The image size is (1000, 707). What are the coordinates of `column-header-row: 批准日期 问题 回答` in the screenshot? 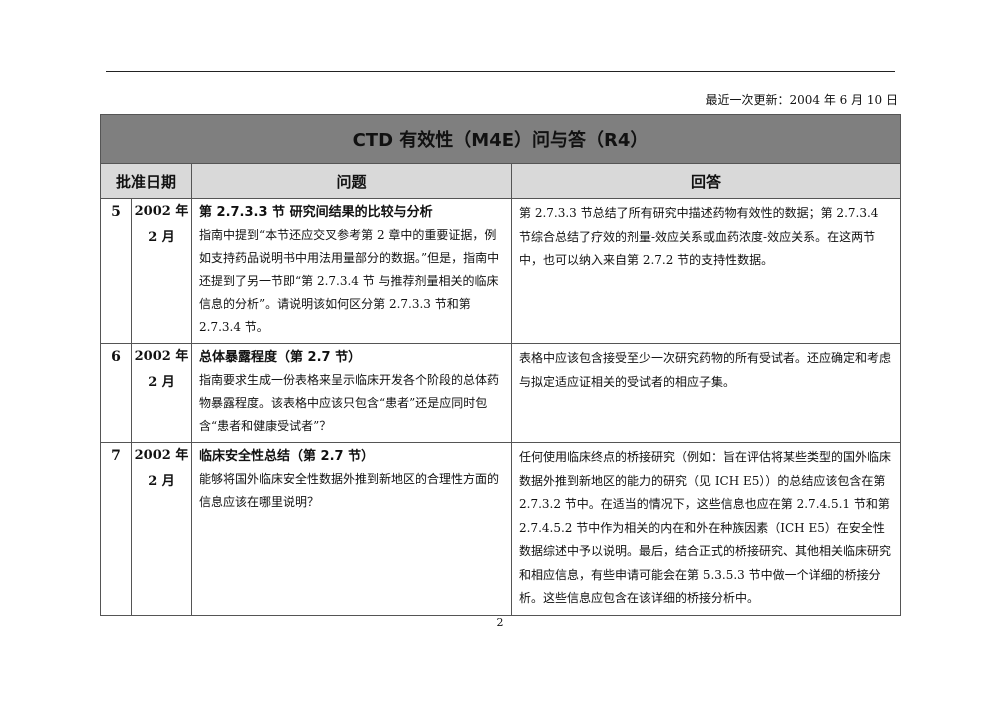 It's located at (500, 181).